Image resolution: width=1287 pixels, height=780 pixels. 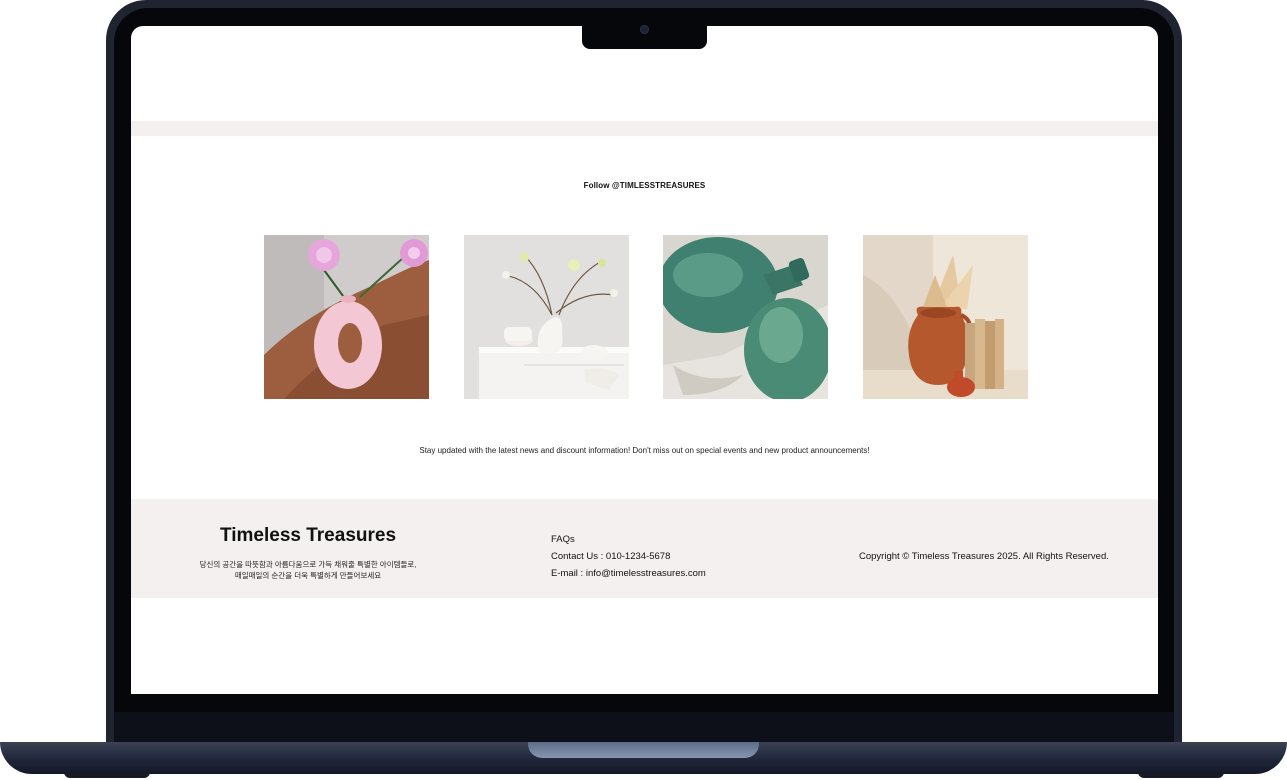 What do you see at coordinates (308, 536) in the screenshot?
I see `footer-brand-logo: Timeless Treasures` at bounding box center [308, 536].